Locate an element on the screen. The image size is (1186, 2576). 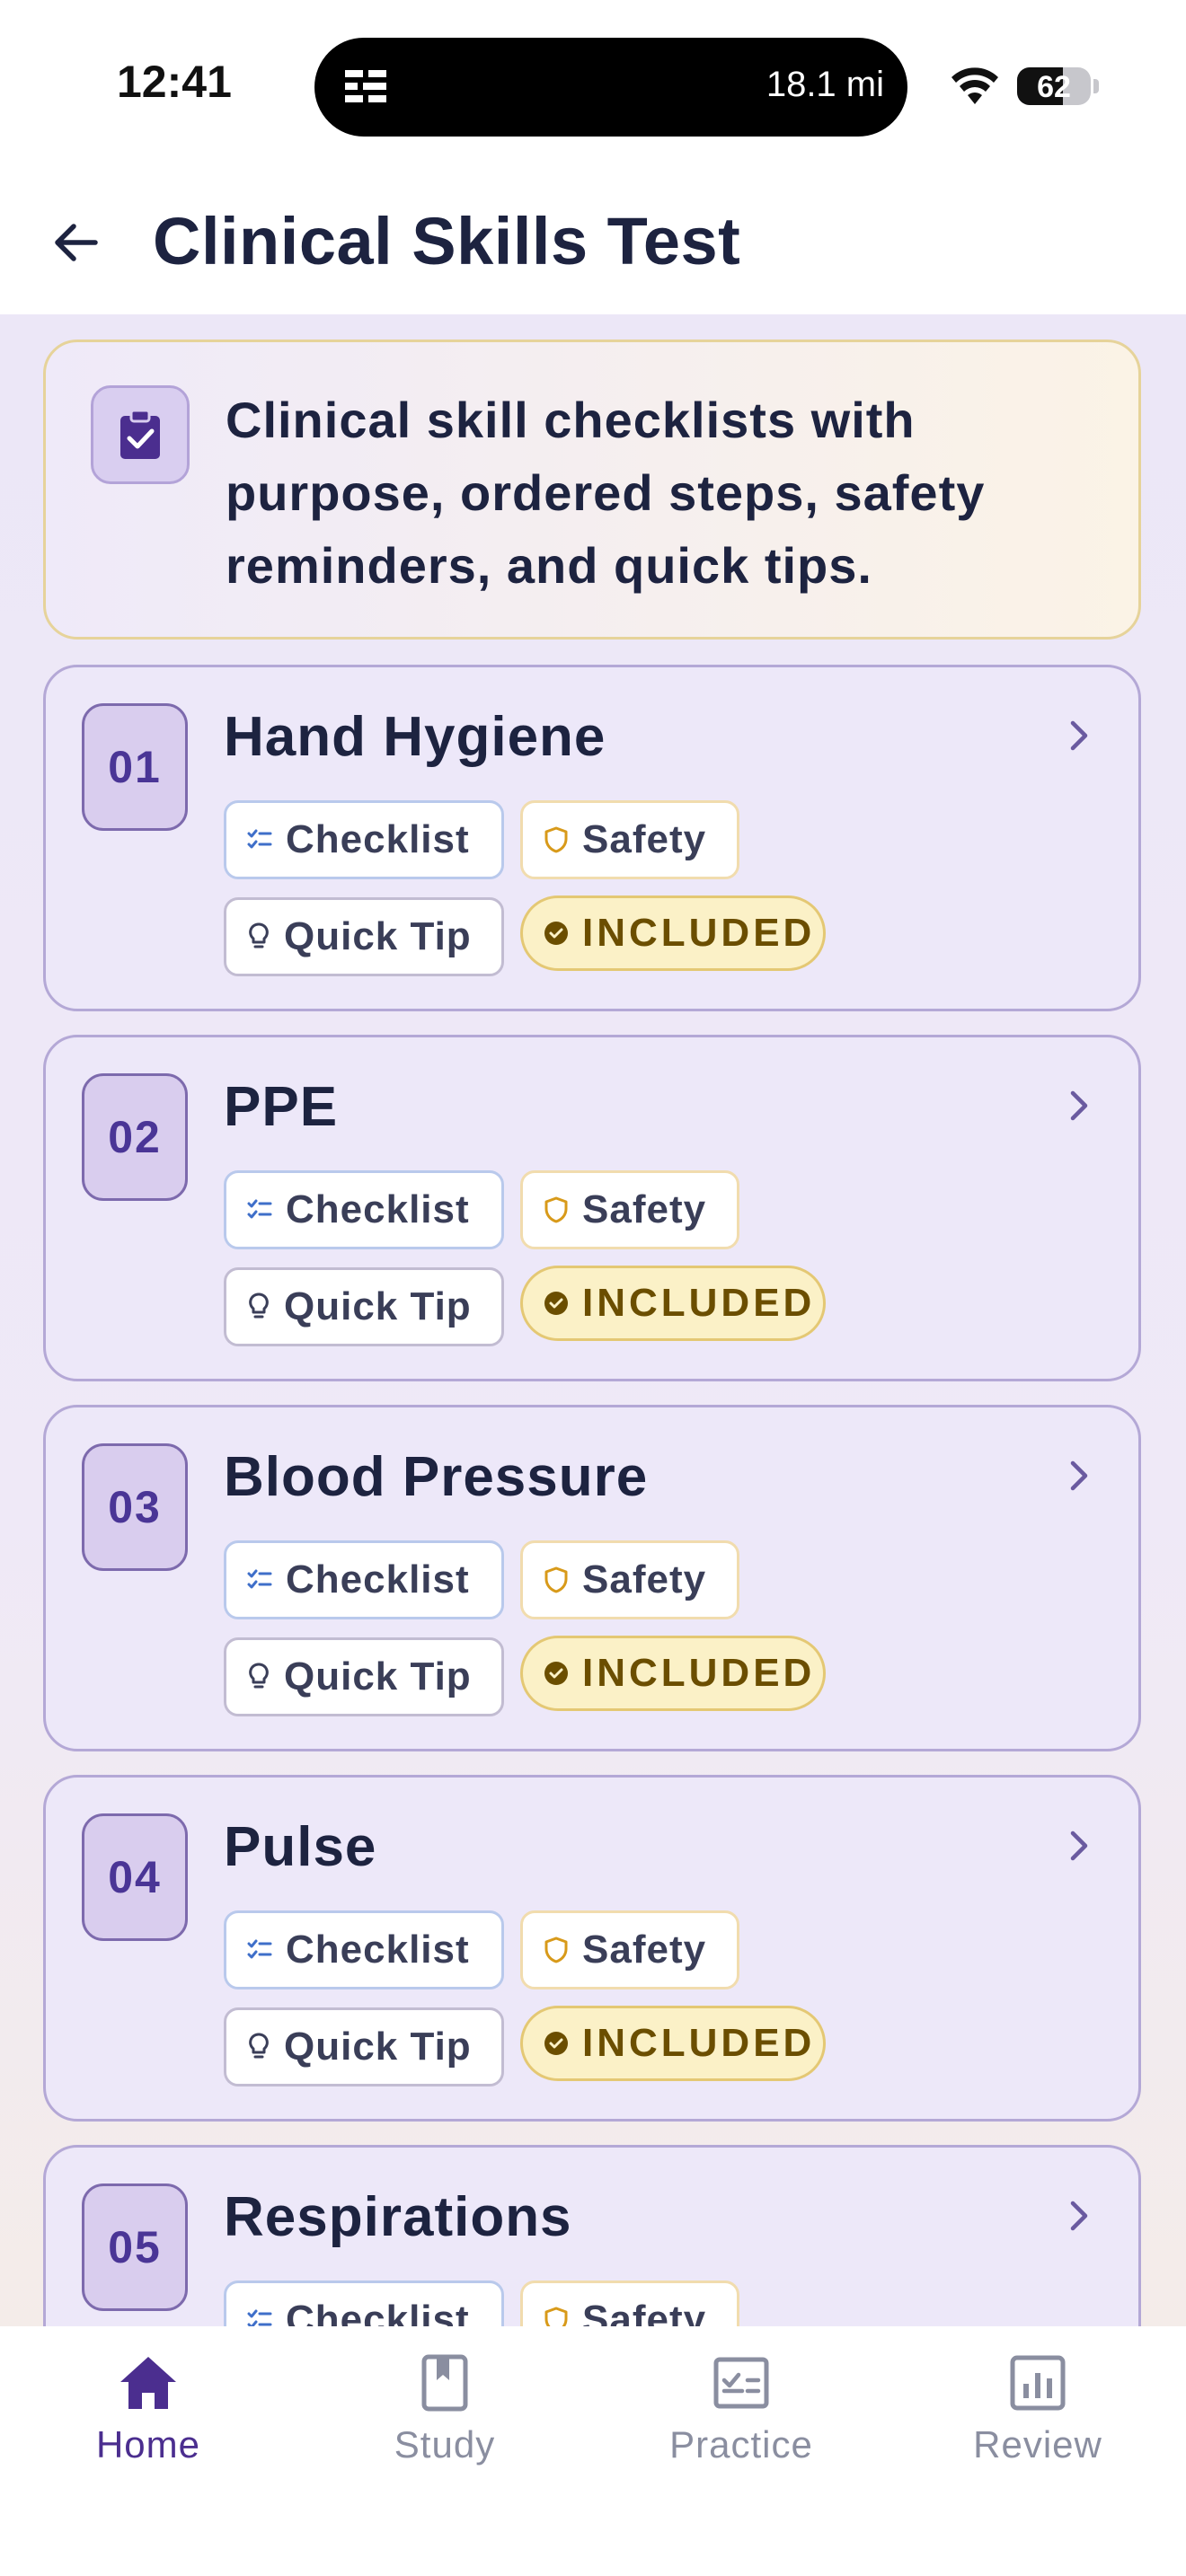
home-icon is located at coordinates (148, 2383).